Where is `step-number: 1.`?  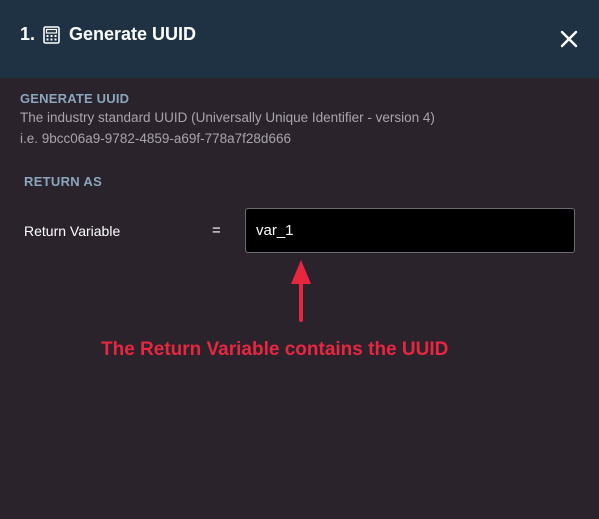 step-number: 1. is located at coordinates (28, 34).